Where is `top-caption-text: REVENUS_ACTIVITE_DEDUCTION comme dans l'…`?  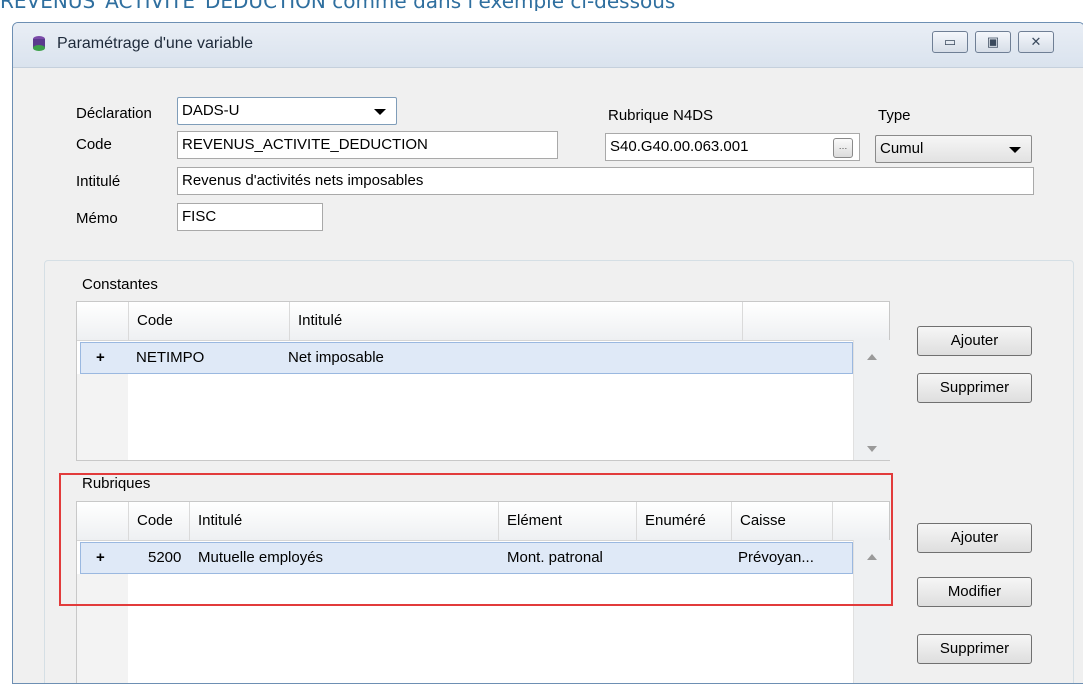 top-caption-text: REVENUS_ACTIVITE_DEDUCTION comme dans l'… is located at coordinates (541, 5).